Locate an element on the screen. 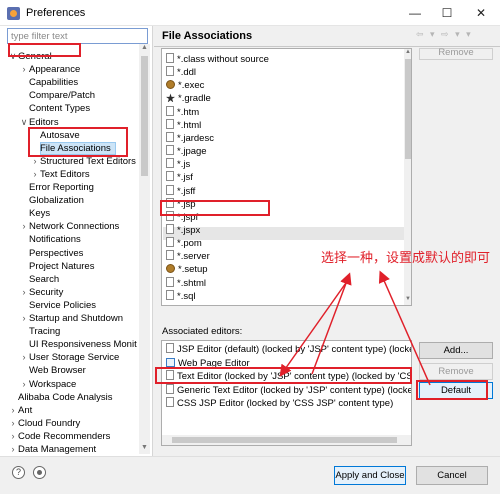 Image resolution: width=500 pixels, height=494 pixels. tree-item-globalization: Globalization is located at coordinates (51, 200).